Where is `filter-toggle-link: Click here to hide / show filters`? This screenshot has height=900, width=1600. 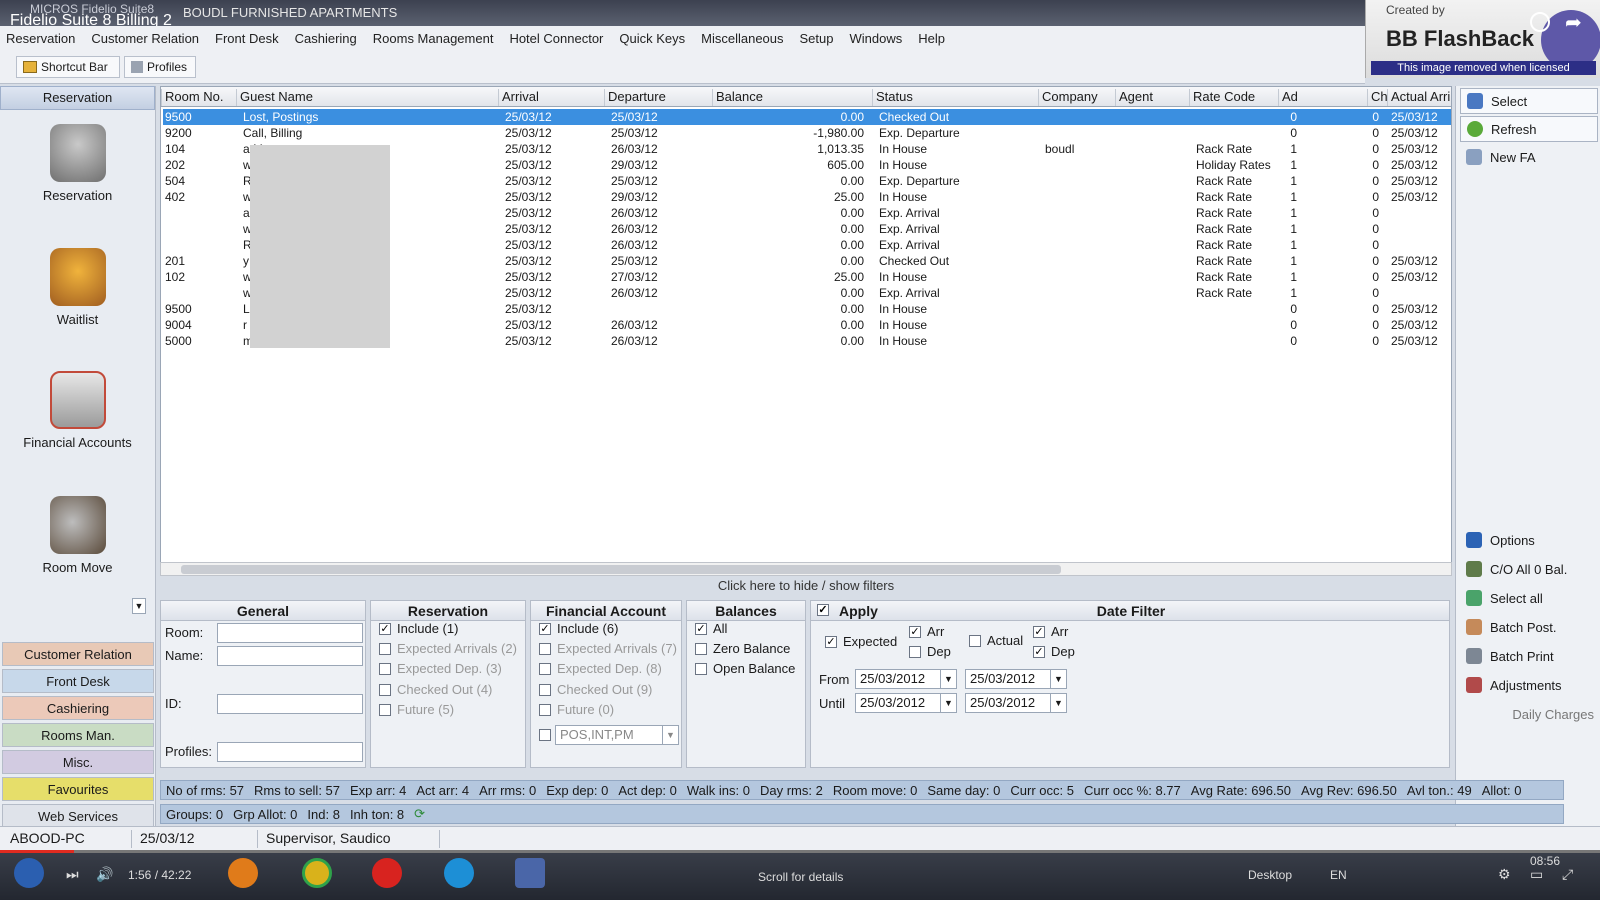
filter-toggle-link: Click here to hide / show filters is located at coordinates (806, 587).